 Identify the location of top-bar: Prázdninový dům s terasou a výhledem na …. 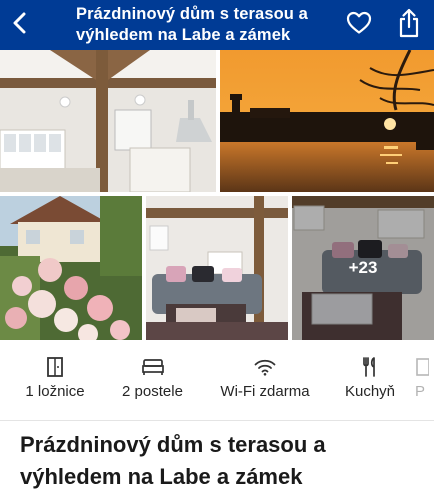
(217, 25).